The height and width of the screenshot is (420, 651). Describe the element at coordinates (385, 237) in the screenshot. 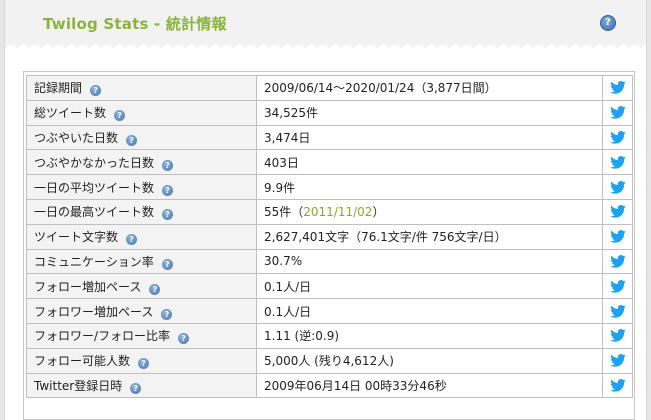

I see `row-value: 2,627,401文字（76.1文字/件 756文字/日）` at that location.